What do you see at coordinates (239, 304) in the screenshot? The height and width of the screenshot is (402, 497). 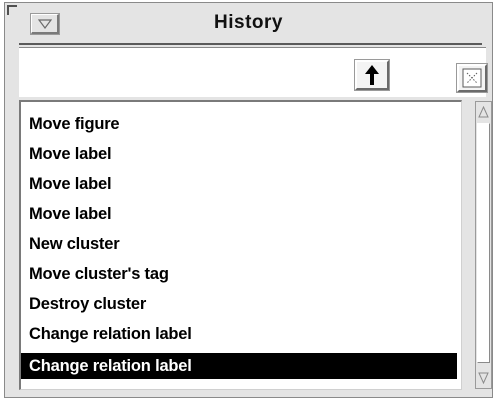 I see `history-item: Destroy cluster` at bounding box center [239, 304].